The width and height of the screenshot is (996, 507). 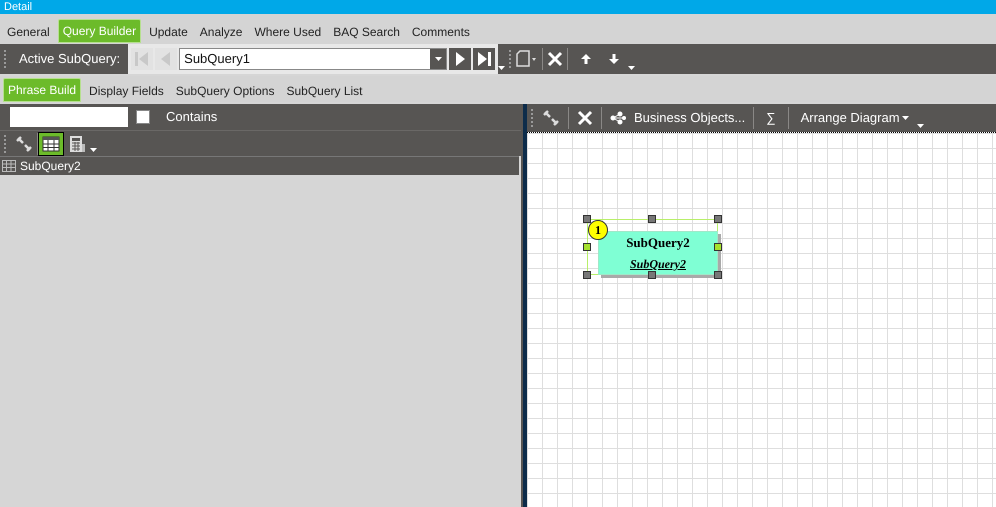 I want to click on table-view-button, so click(x=51, y=144).